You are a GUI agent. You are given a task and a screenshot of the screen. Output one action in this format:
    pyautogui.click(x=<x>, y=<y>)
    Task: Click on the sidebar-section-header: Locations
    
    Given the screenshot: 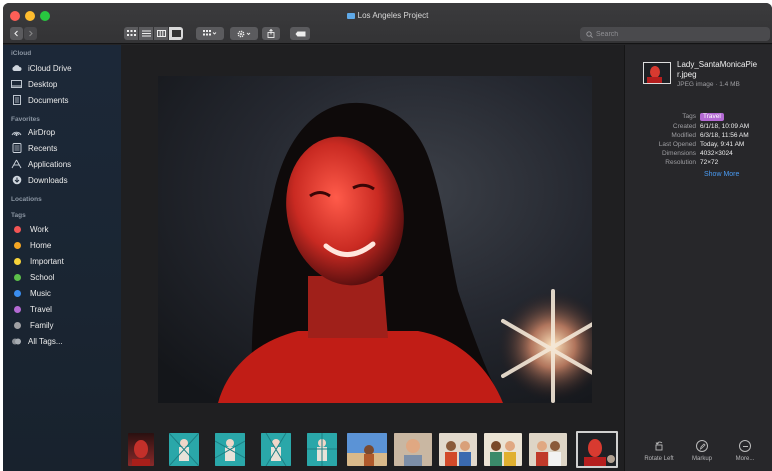 What is the action you would take?
    pyautogui.click(x=26, y=199)
    